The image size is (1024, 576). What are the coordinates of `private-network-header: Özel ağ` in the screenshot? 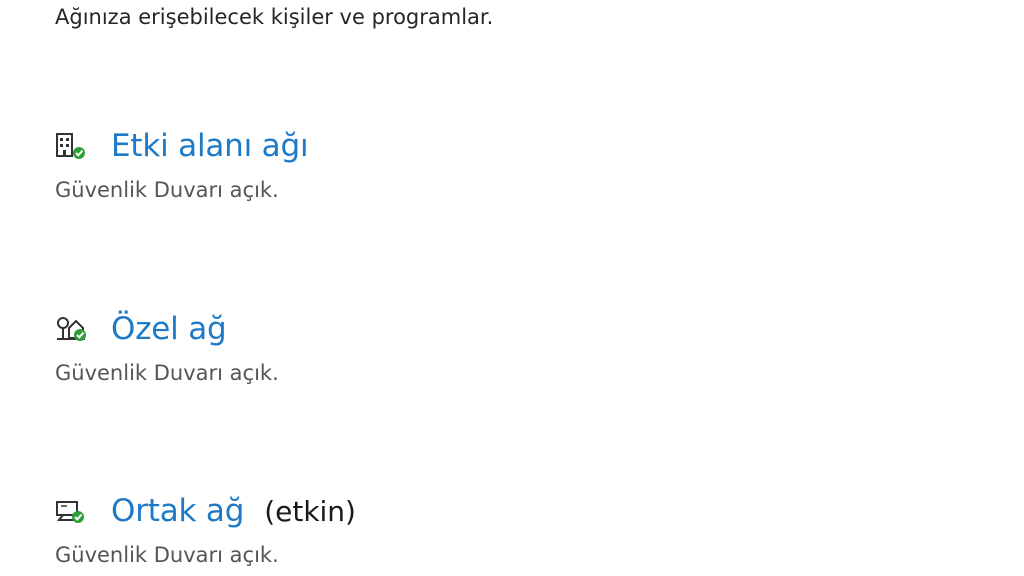 It's located at (505, 329).